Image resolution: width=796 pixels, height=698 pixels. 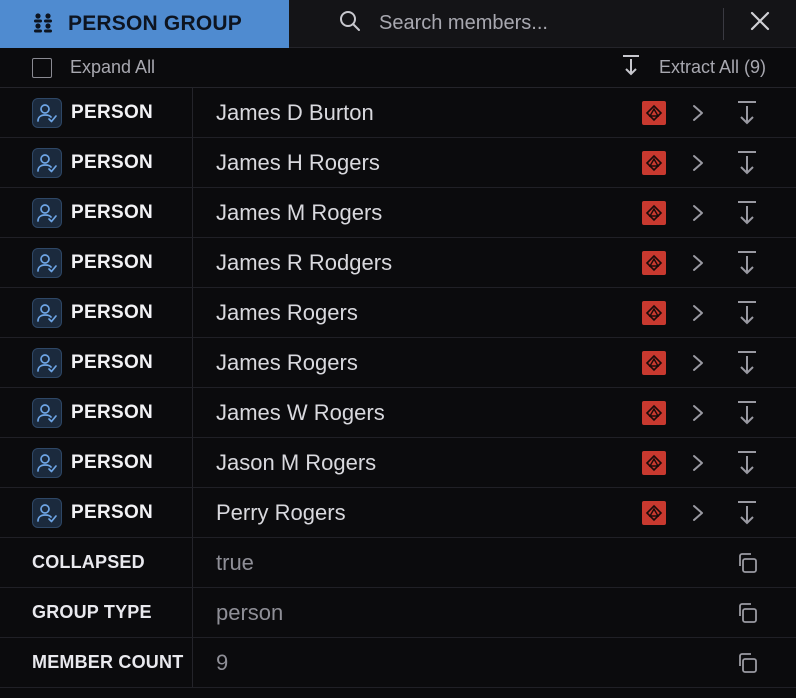 I want to click on member-row: PERSON James W Rogers, so click(x=398, y=413).